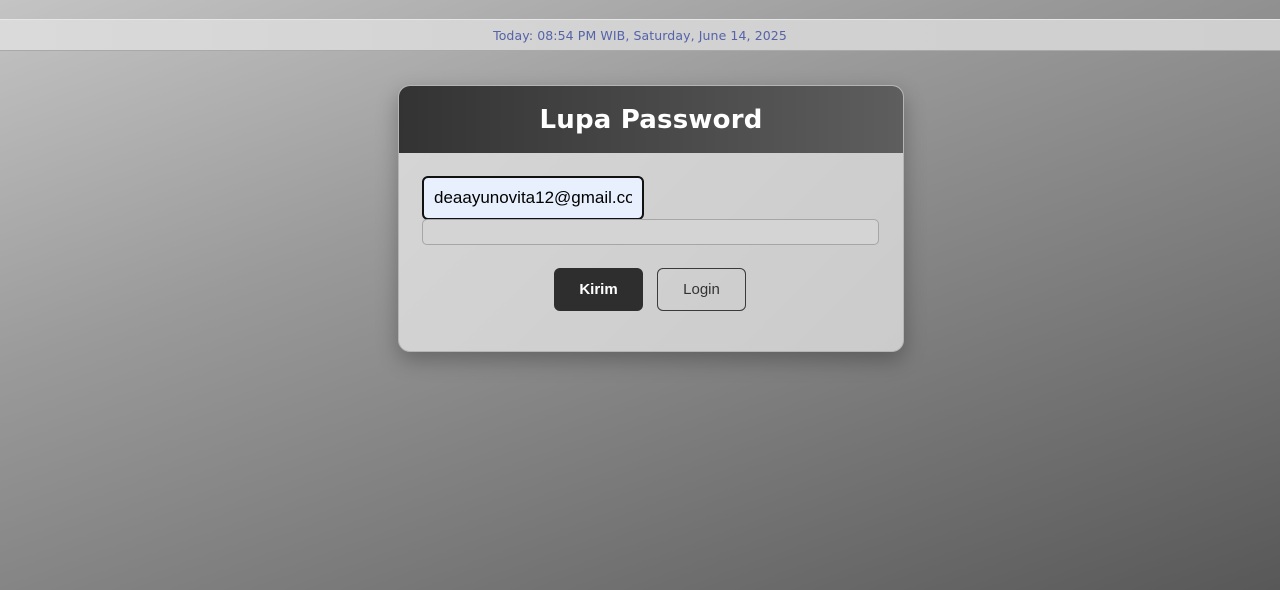 The width and height of the screenshot is (1280, 590). What do you see at coordinates (701, 289) in the screenshot?
I see `login-button: Login` at bounding box center [701, 289].